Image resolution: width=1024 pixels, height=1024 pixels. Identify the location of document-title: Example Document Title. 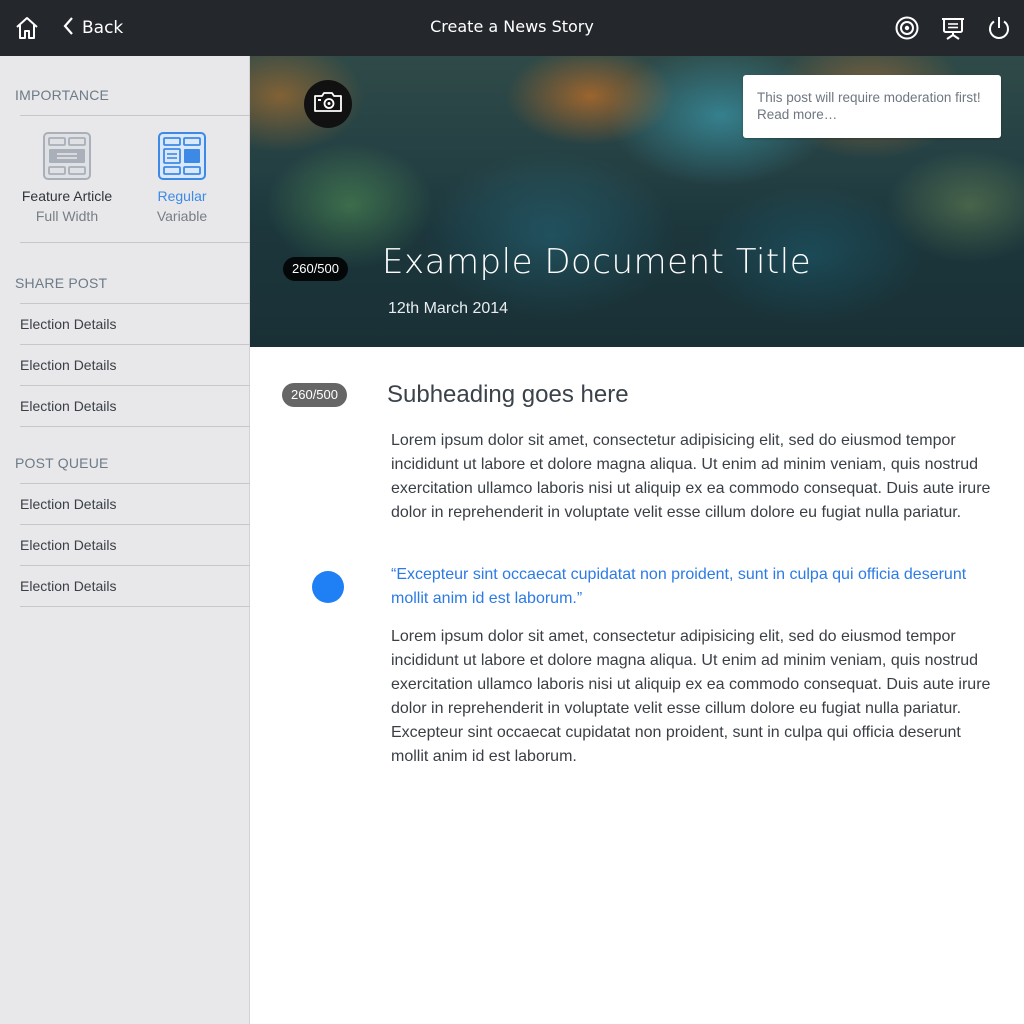
(596, 262).